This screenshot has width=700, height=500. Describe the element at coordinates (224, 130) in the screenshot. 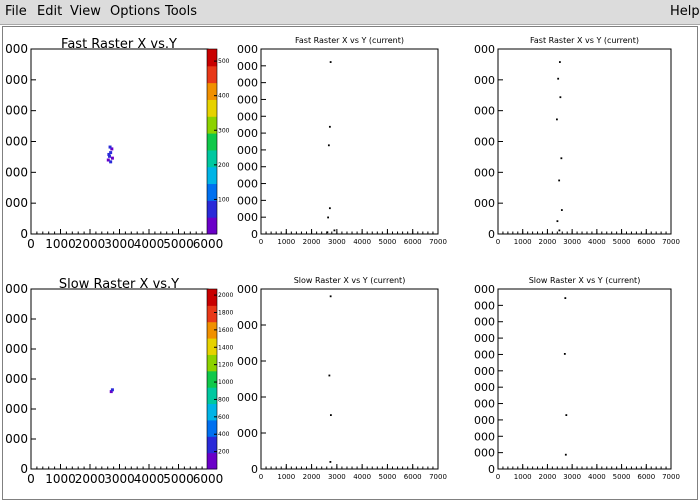

I see `colorbar-tick-label: 300` at that location.